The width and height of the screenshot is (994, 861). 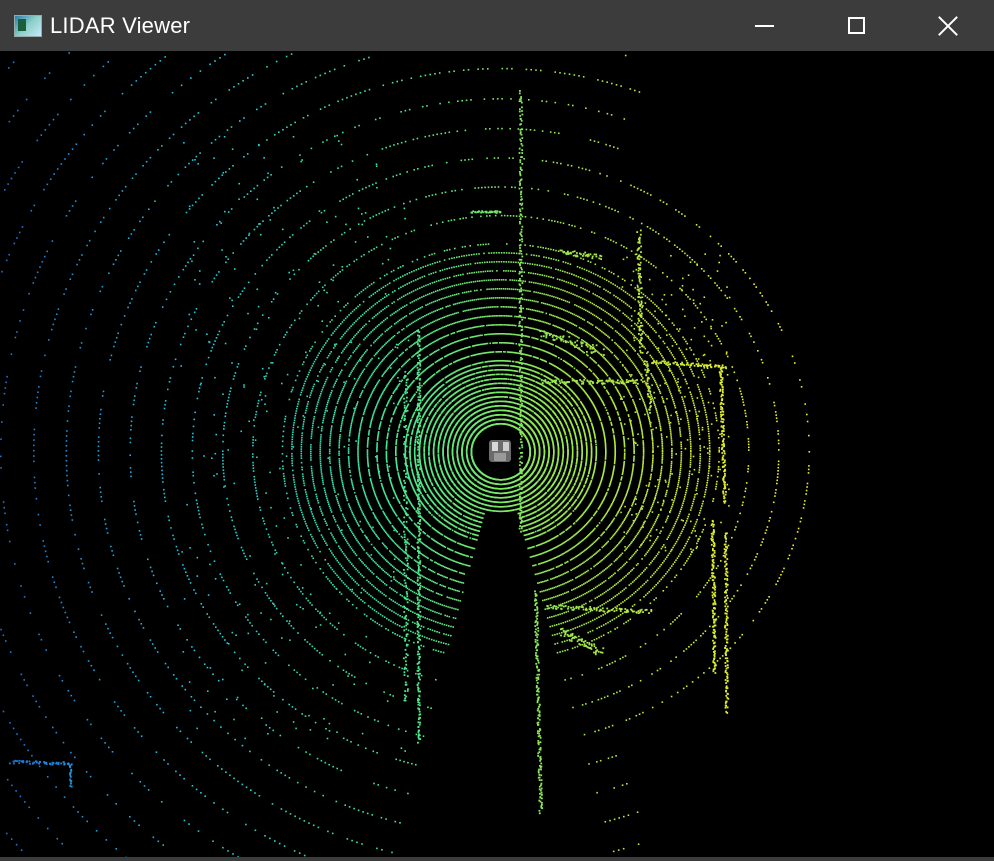 I want to click on minimize-icon, so click(x=764, y=26).